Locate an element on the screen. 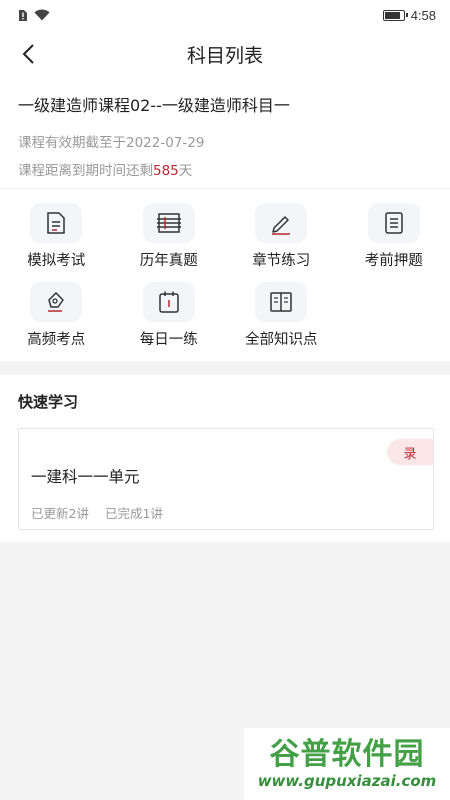 The image size is (450, 800). book-icon is located at coordinates (281, 302).